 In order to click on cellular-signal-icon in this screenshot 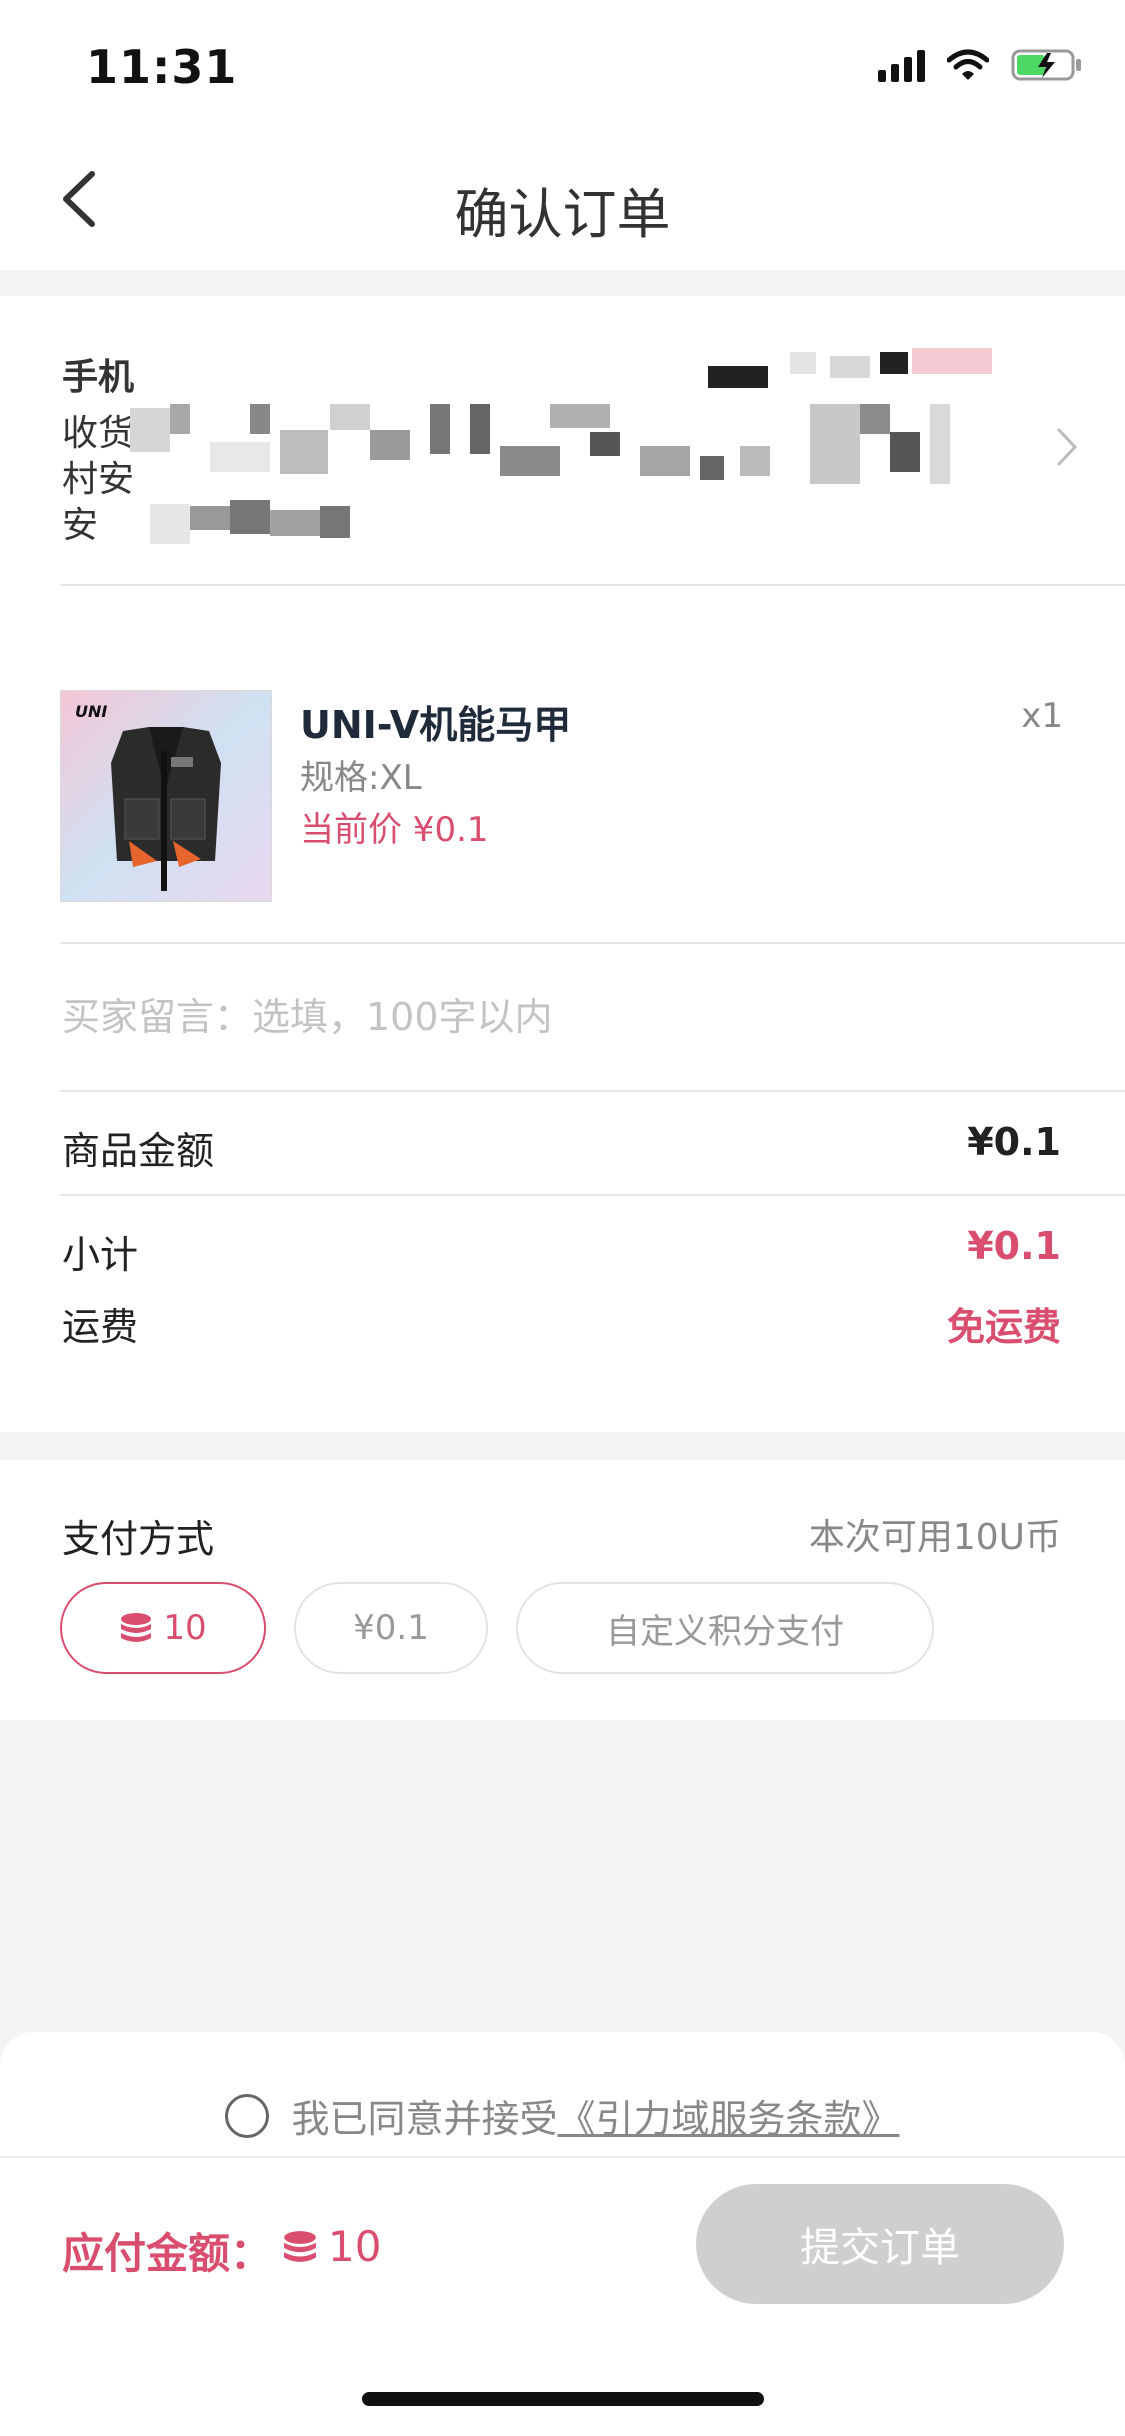, I will do `click(901, 65)`.